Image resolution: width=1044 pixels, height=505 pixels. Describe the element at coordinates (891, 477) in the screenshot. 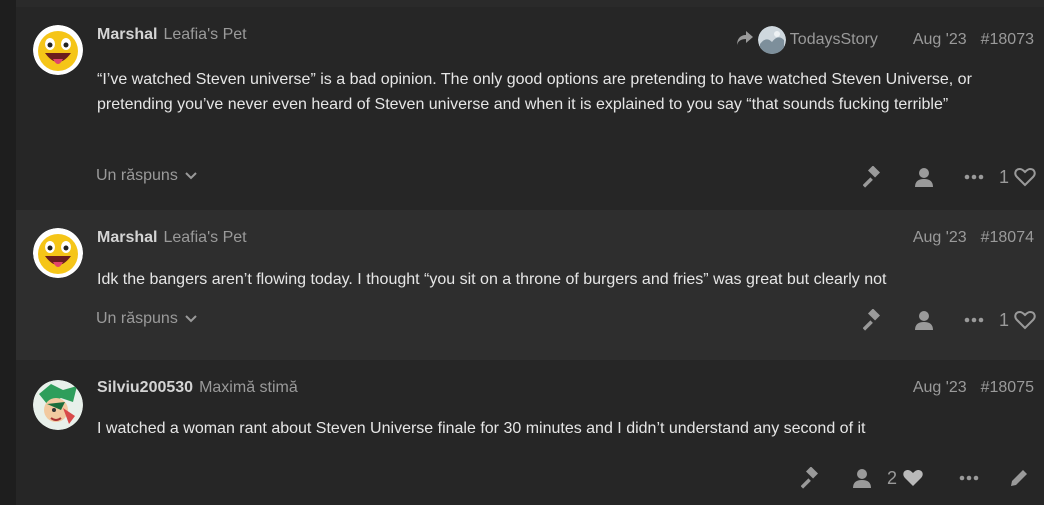

I see `like-count: 2` at that location.